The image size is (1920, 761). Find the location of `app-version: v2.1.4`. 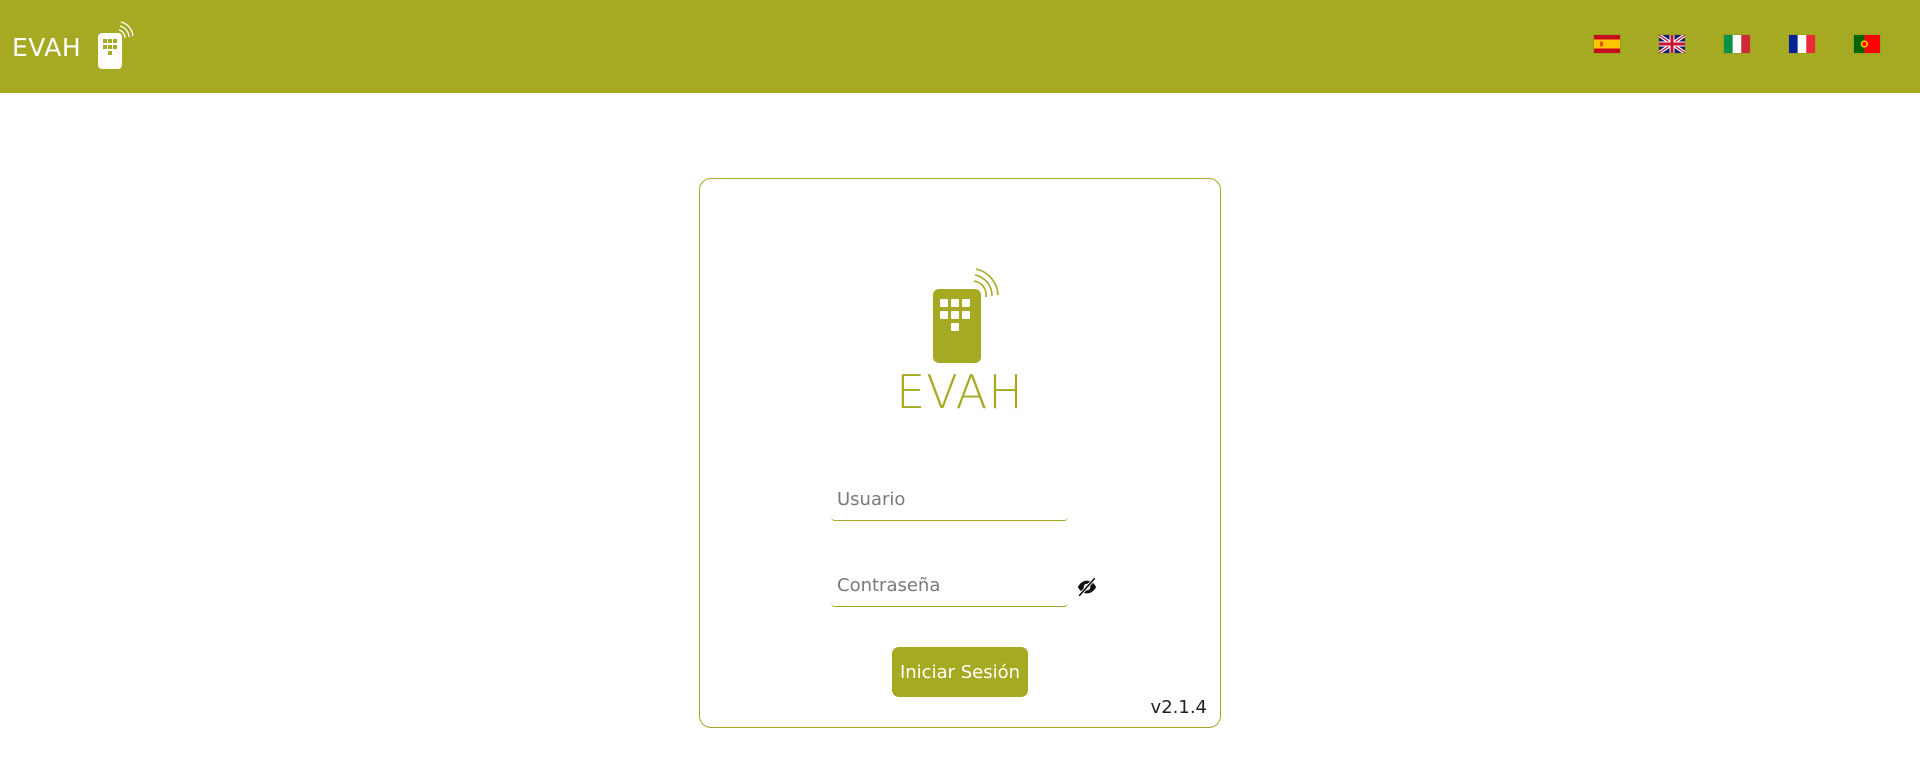

app-version: v2.1.4 is located at coordinates (1178, 707).